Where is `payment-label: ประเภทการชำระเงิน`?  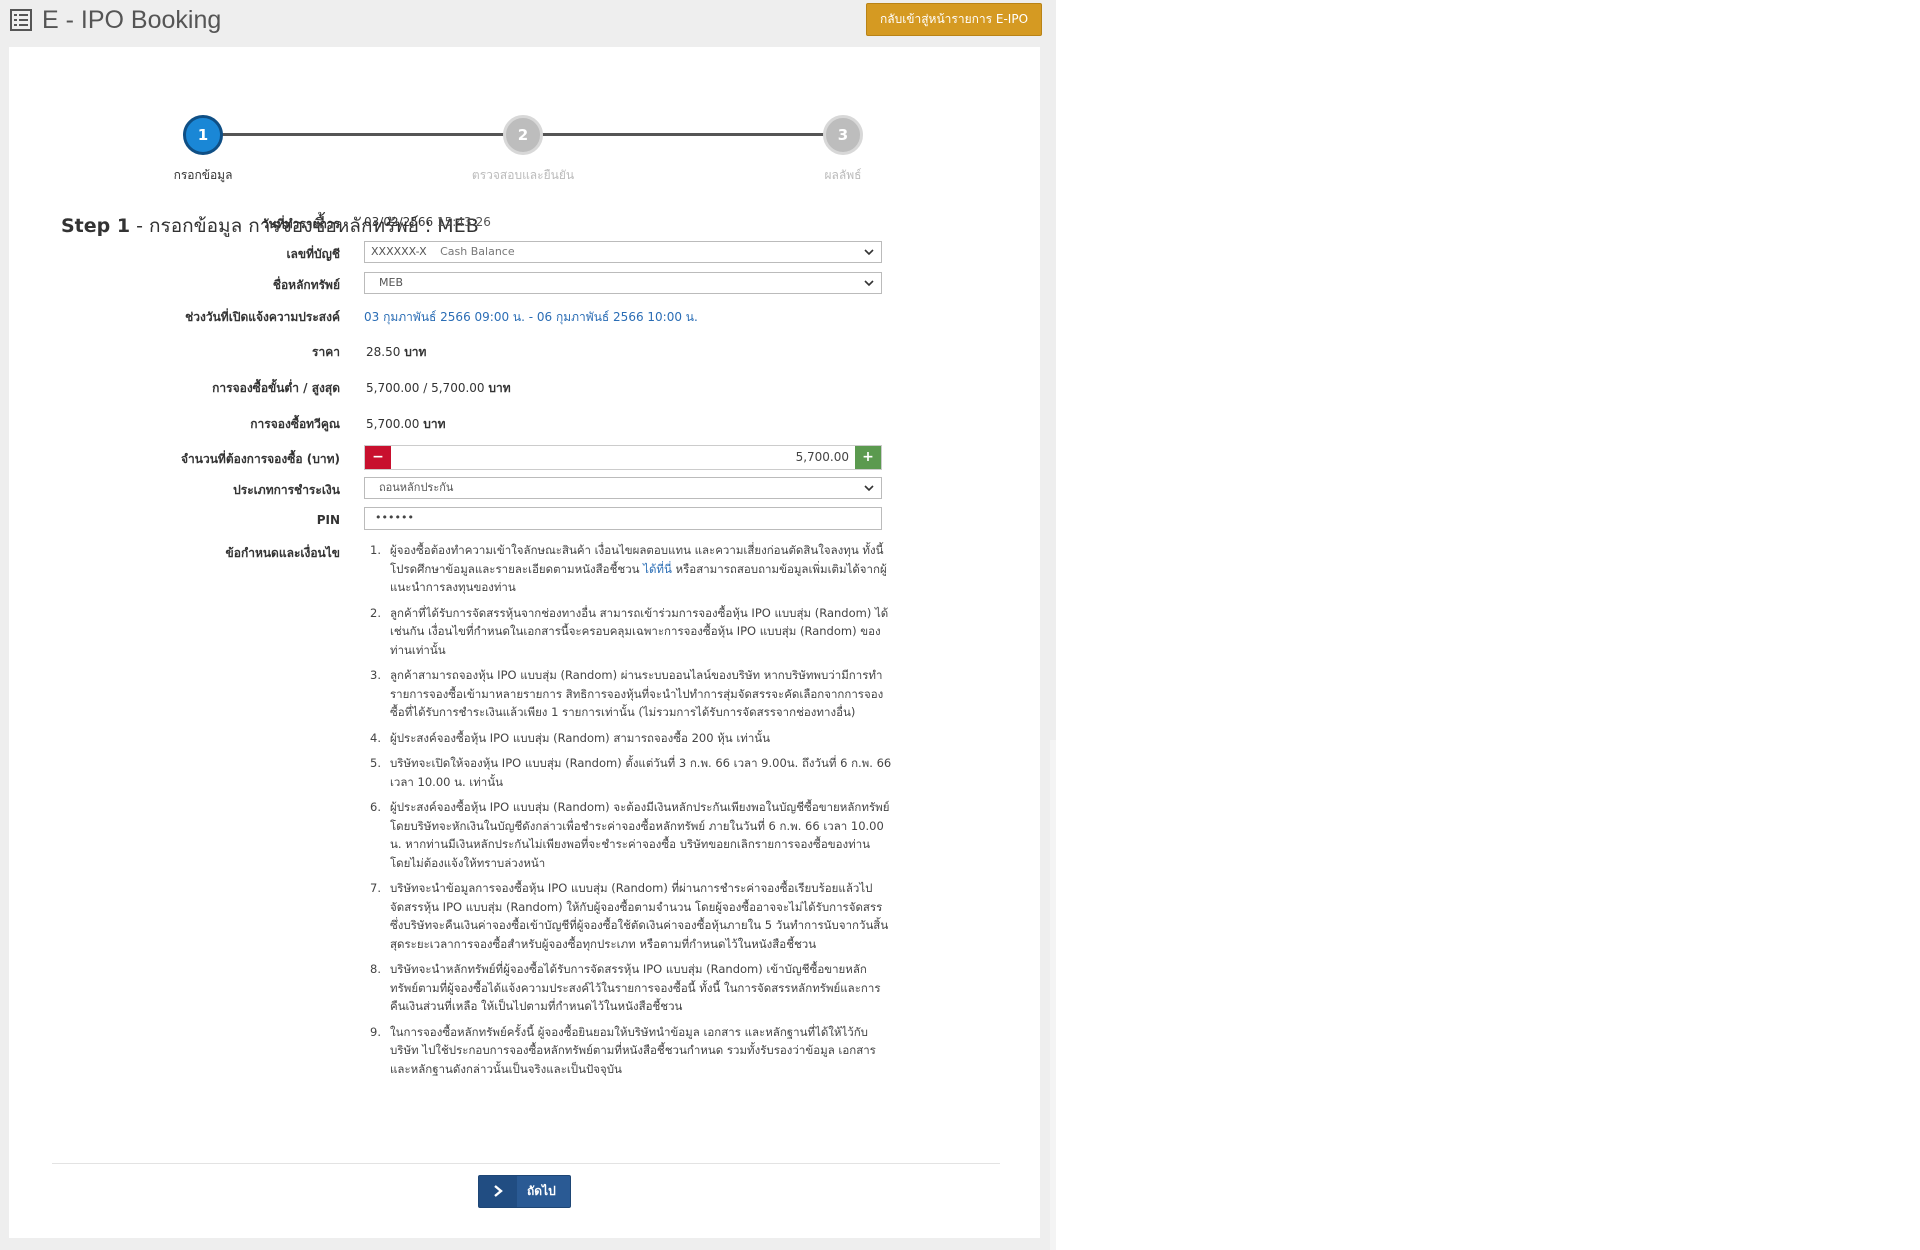 payment-label: ประเภทการชำระเงิน is located at coordinates (286, 490).